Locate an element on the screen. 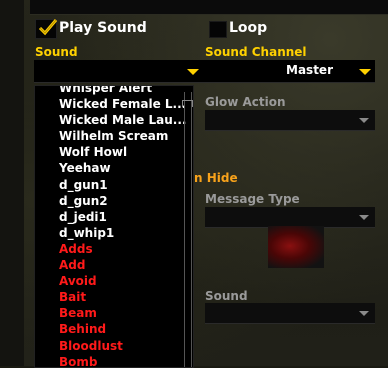 This screenshot has height=368, width=388. top-bar is located at coordinates (209, 7).